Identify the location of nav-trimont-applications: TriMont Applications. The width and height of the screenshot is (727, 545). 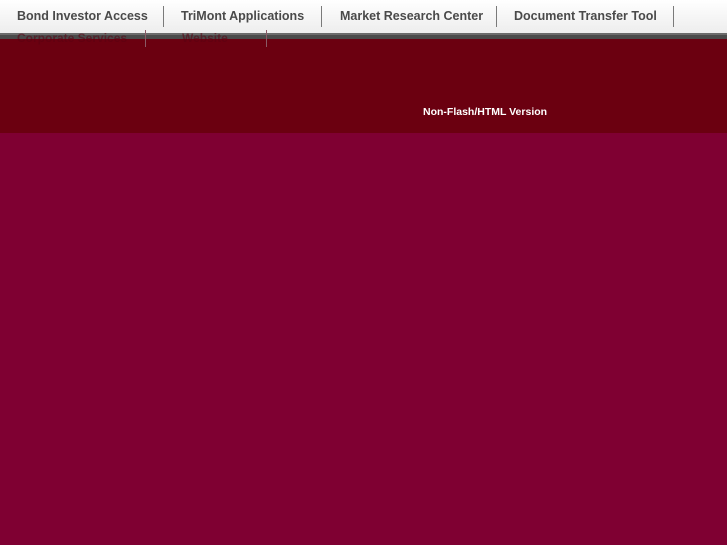
(242, 16).